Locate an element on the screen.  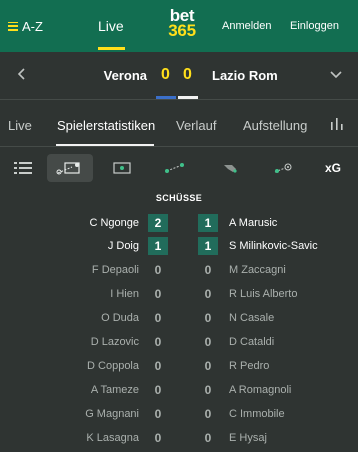
home-player-name: I Hien is located at coordinates (124, 294).